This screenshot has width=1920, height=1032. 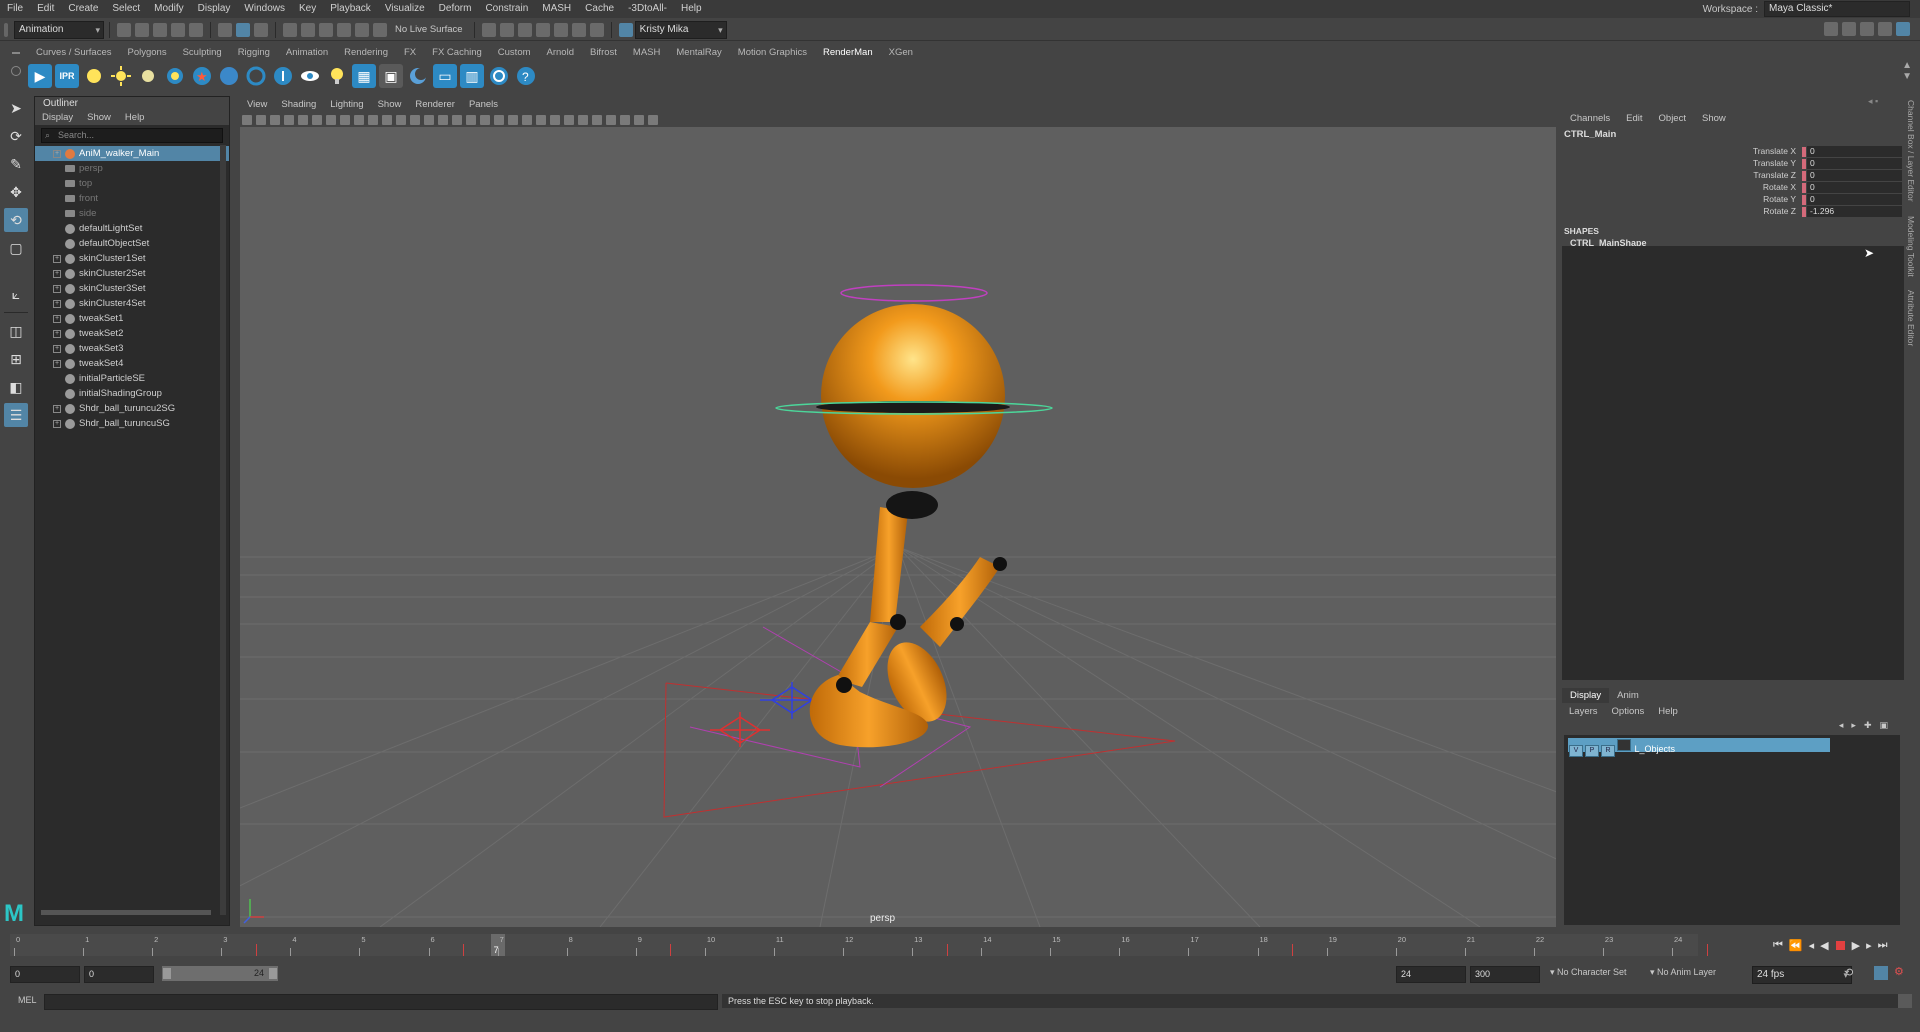 I want to click on shelf-tab-arnold: Arnold, so click(x=560, y=53).